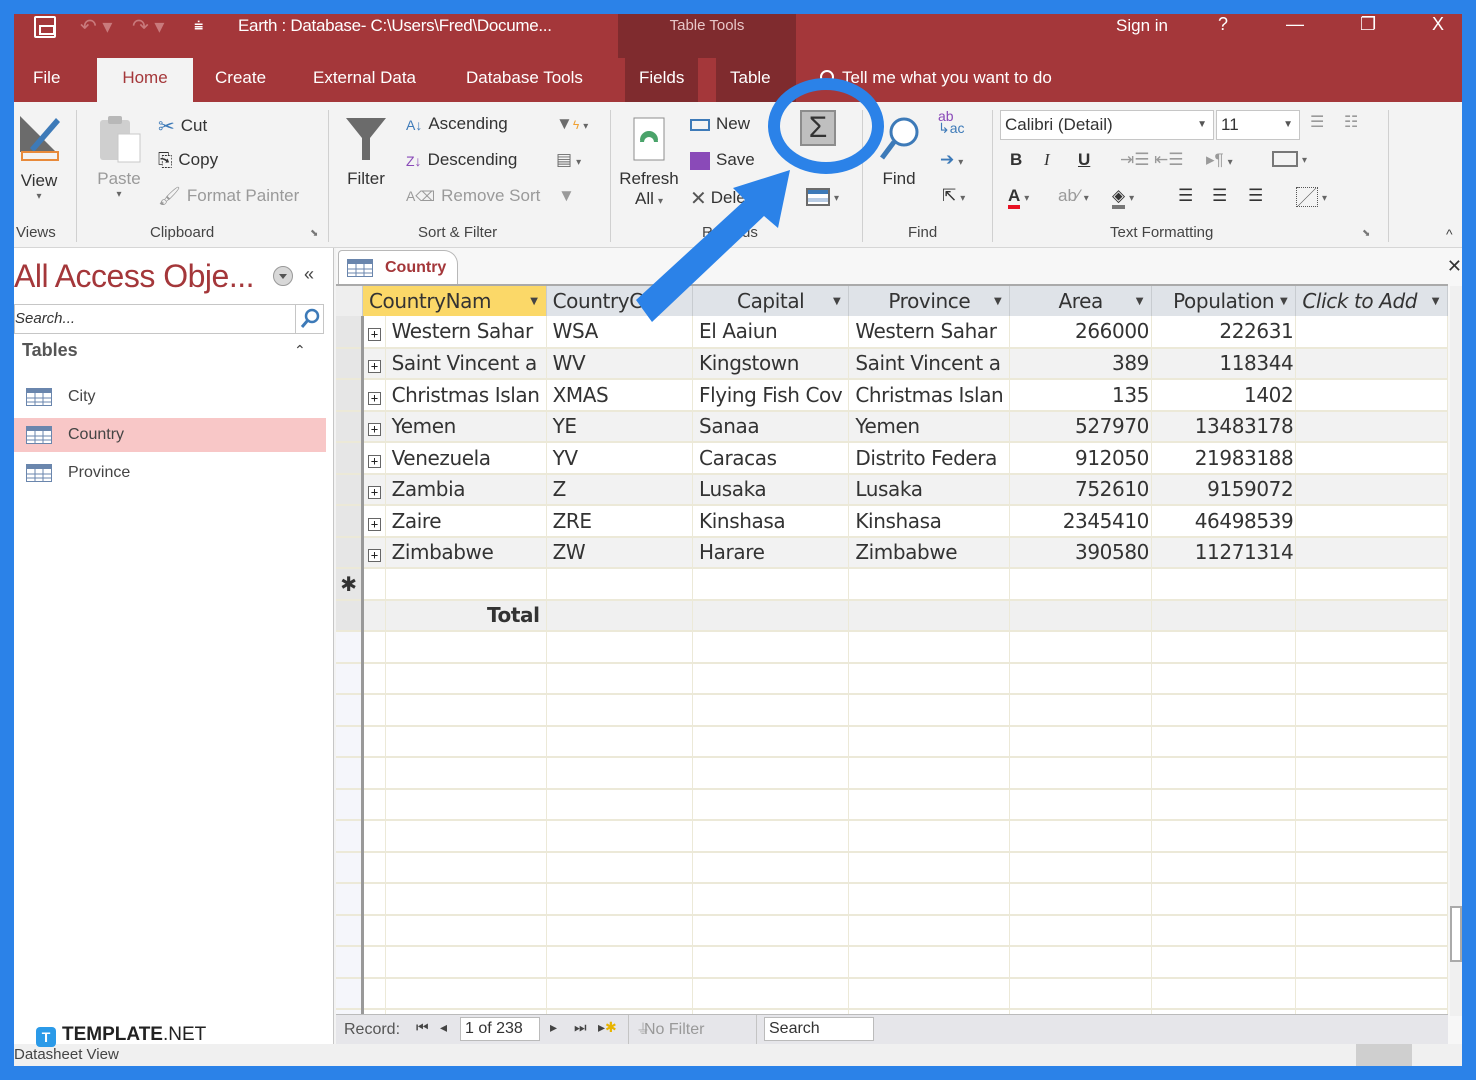  I want to click on table-row: + Zambia Z Lusaka Lusaka 752610 9159072, so click(892, 489).